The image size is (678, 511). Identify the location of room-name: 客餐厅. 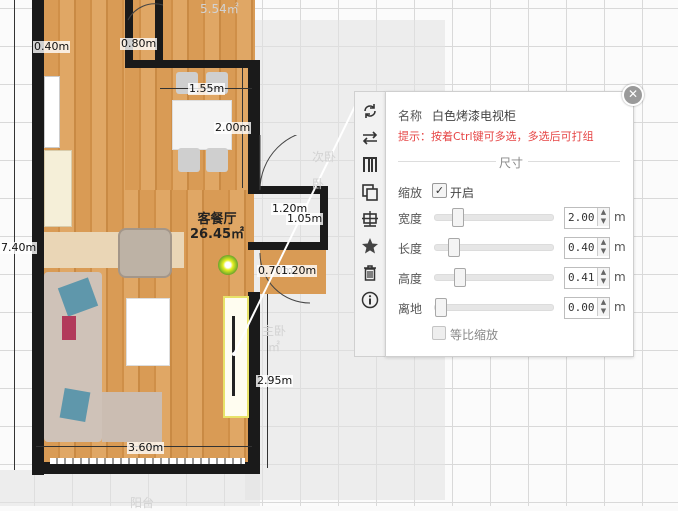
(217, 219).